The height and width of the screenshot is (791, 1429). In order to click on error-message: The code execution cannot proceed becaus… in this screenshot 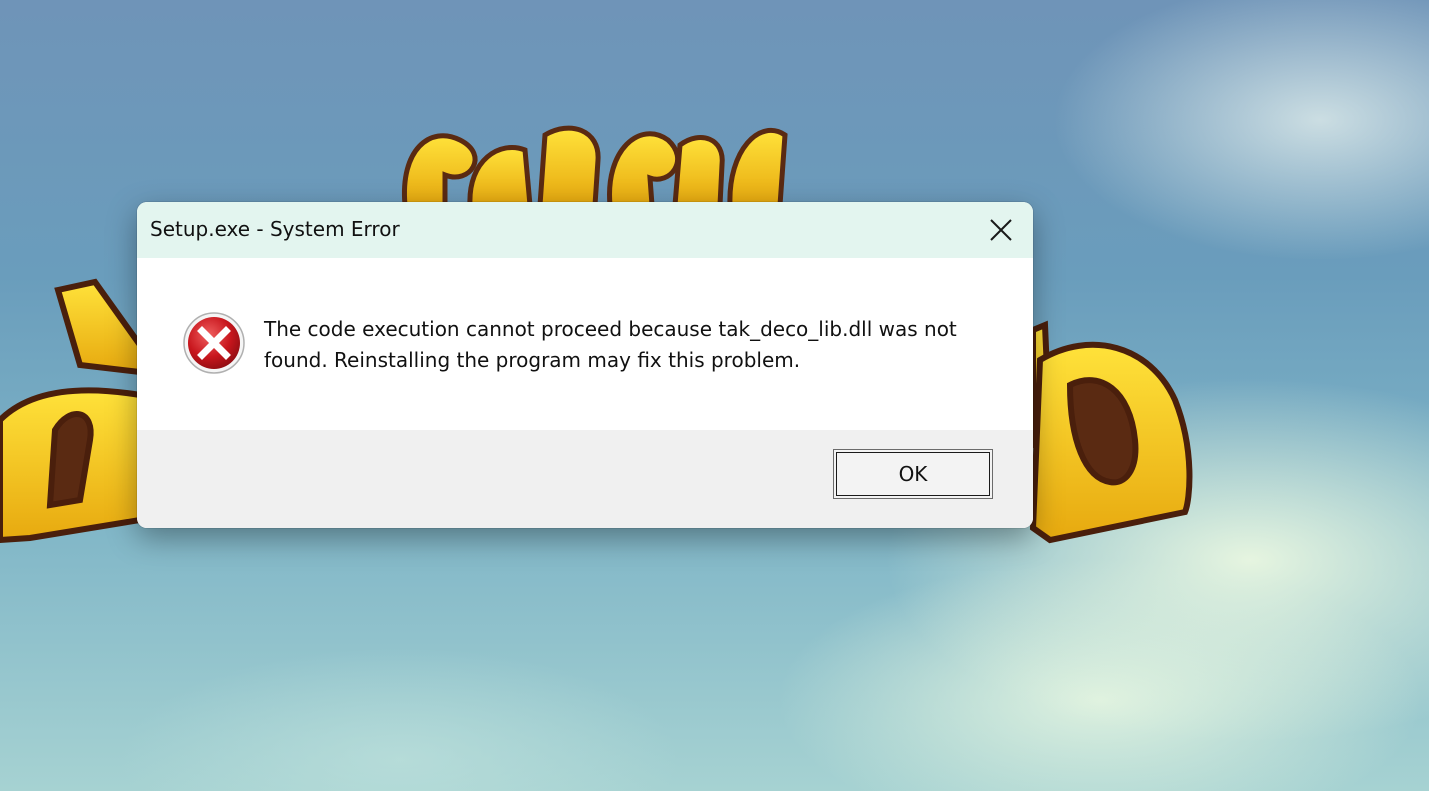, I will do `click(610, 344)`.